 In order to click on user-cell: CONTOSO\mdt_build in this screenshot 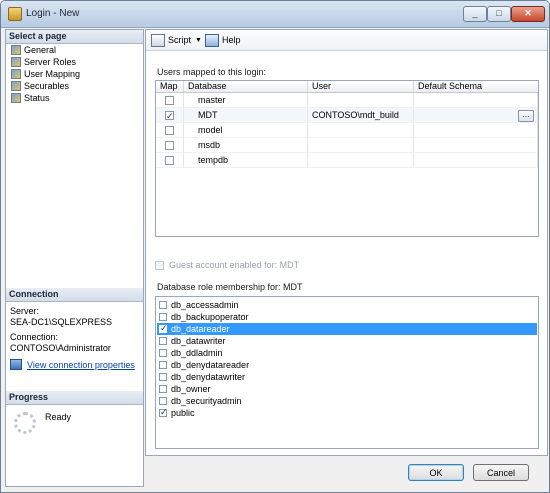, I will do `click(361, 115)`.